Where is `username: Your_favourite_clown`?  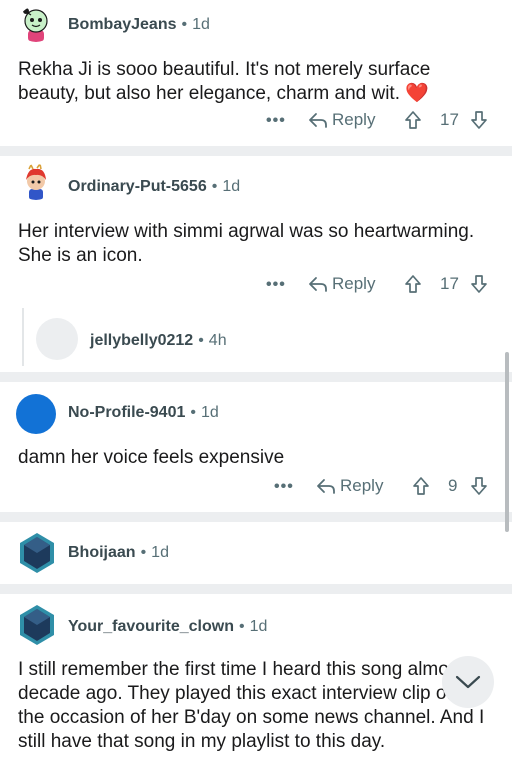
username: Your_favourite_clown is located at coordinates (151, 626).